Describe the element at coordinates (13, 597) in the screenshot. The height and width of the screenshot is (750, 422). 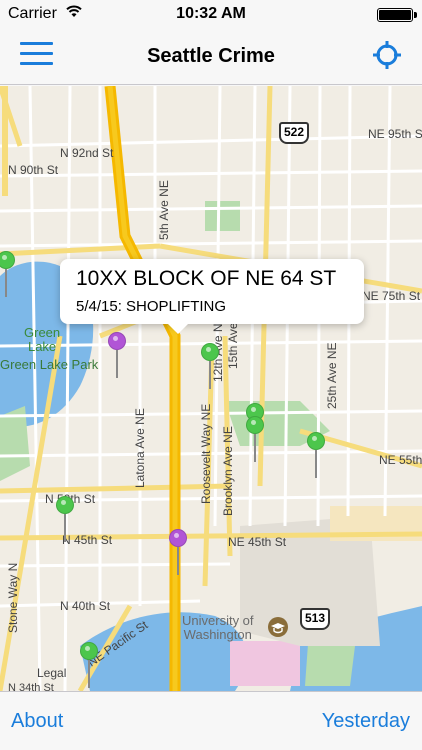
I see `street-label: Stone Way N` at that location.